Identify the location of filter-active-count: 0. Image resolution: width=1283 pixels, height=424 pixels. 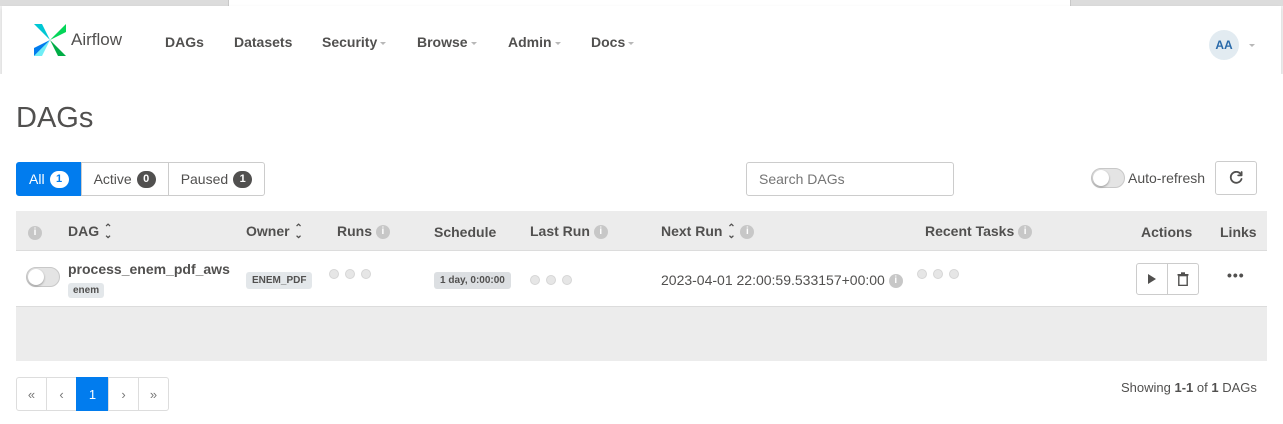
(146, 179).